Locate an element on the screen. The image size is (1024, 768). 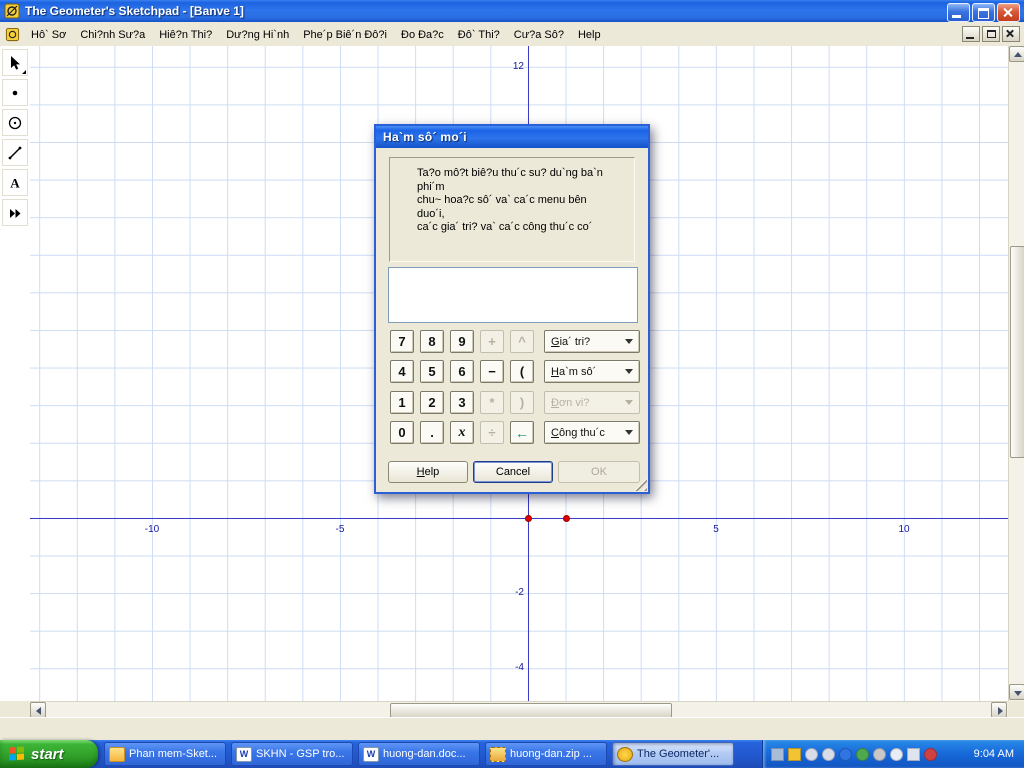
minimize-button is located at coordinates (958, 12).